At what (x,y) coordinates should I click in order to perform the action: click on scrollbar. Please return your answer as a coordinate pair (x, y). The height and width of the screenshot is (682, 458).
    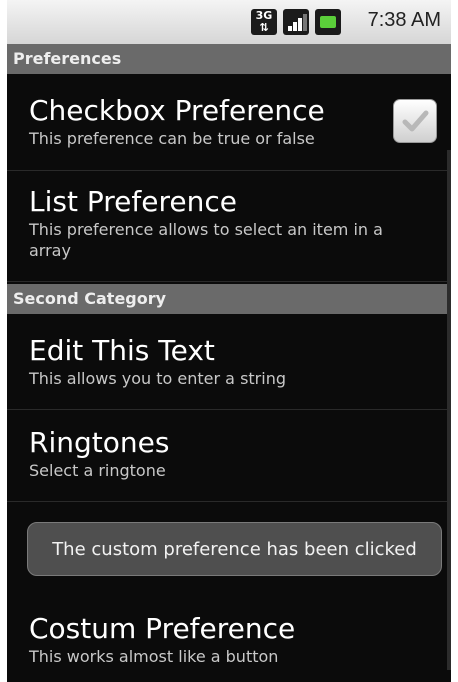
    Looking at the image, I should click on (449, 410).